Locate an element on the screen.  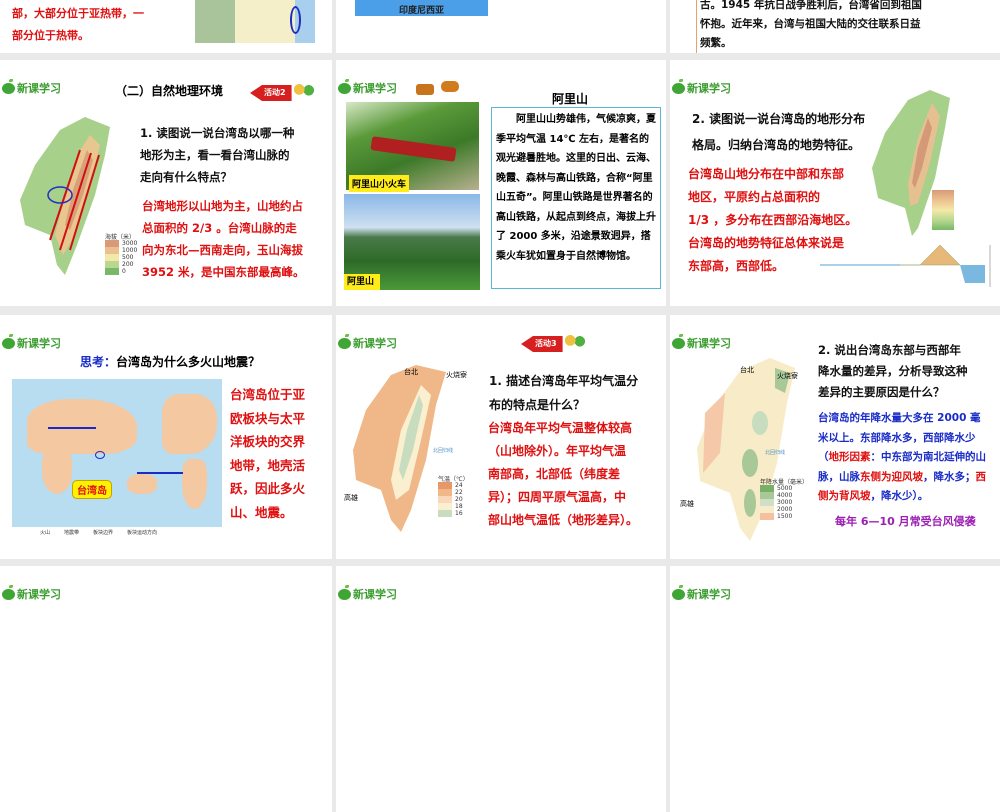
think-label: 思考： is located at coordinates (98, 362).